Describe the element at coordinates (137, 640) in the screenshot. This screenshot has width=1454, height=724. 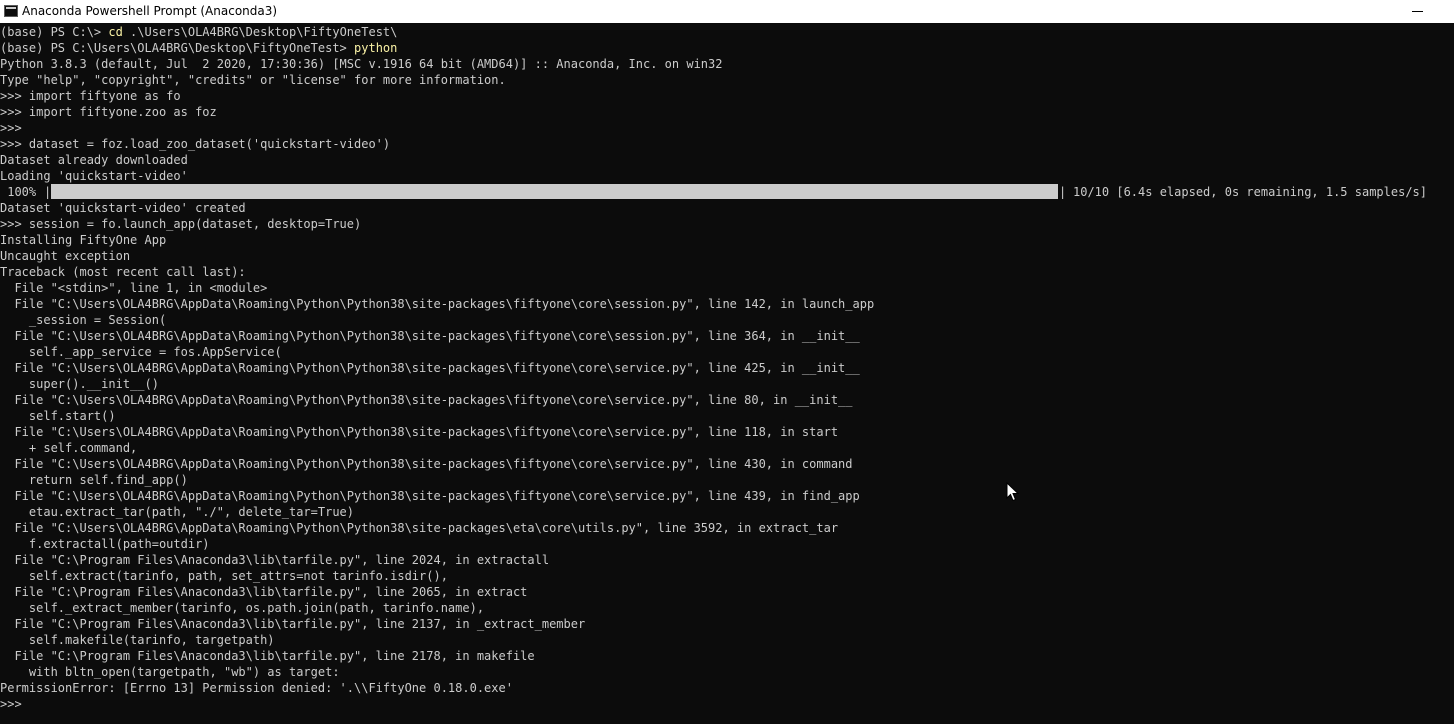
I see `console-line: self.makefile(tarinfo, targetpath)` at that location.